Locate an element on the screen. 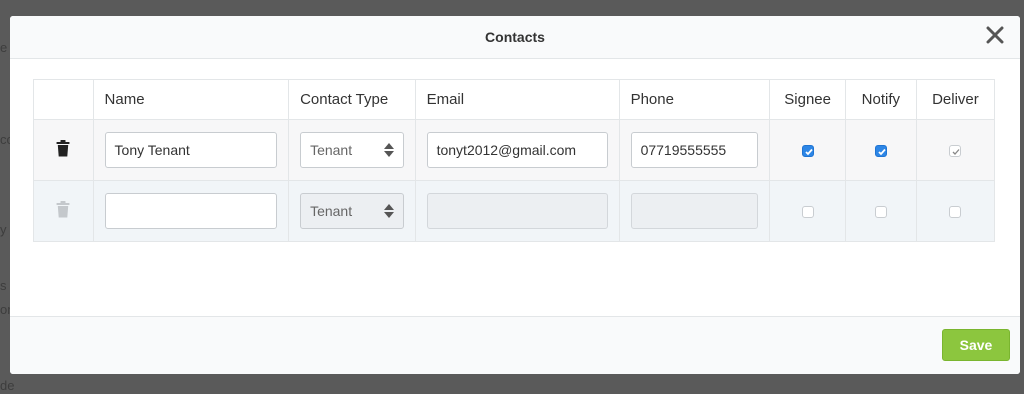 Image resolution: width=1024 pixels, height=394 pixels. phone-input is located at coordinates (694, 211).